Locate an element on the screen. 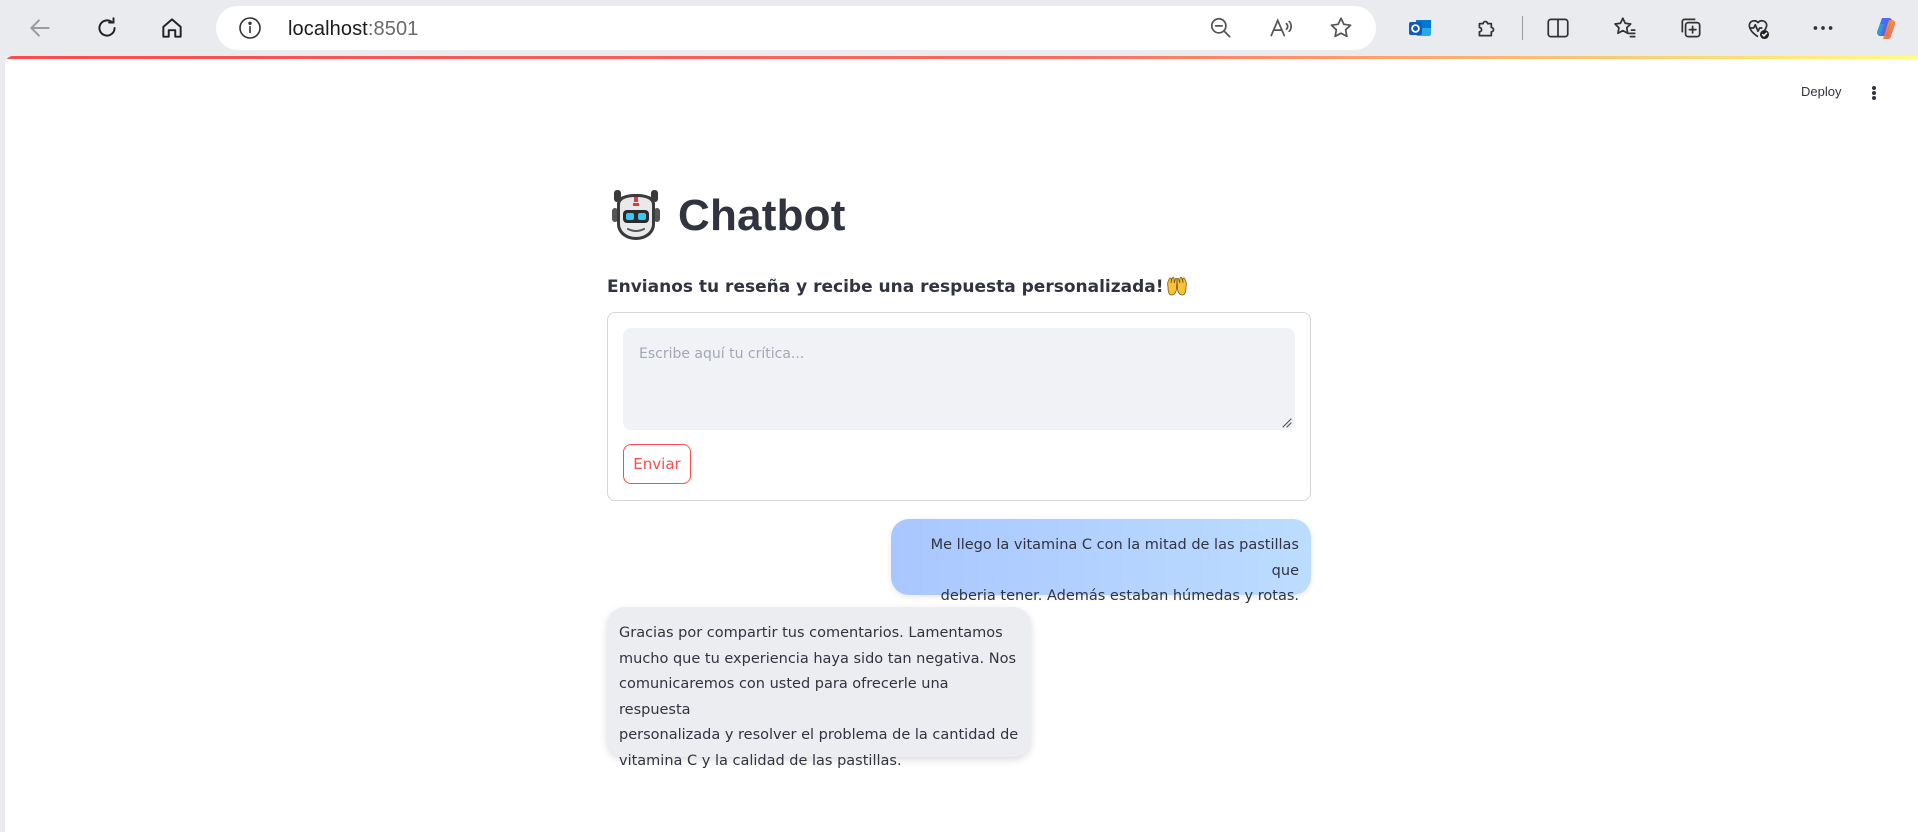 Image resolution: width=1918 pixels, height=832 pixels. more-button is located at coordinates (1823, 28).